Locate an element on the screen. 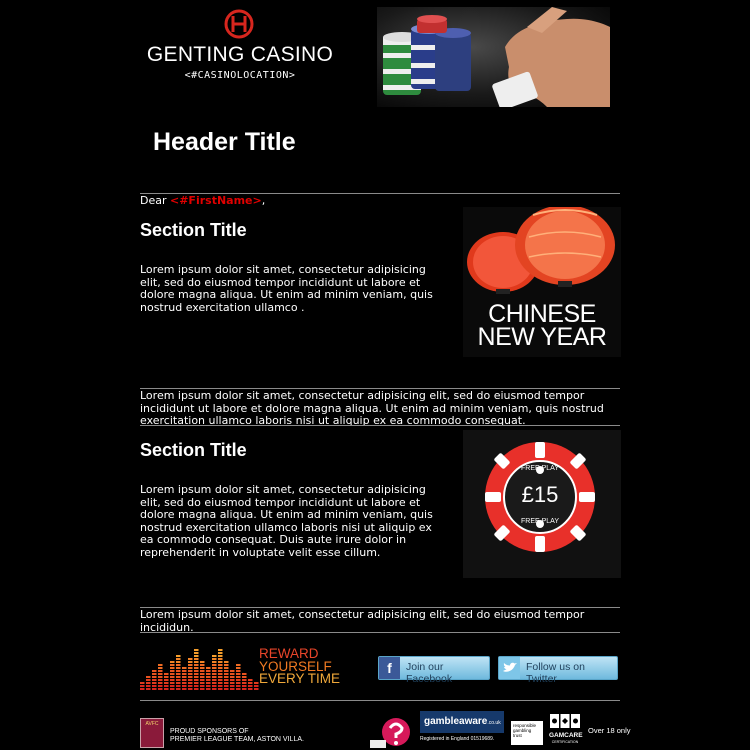 Image resolution: width=750 pixels, height=750 pixels. hero-image is located at coordinates (493, 57).